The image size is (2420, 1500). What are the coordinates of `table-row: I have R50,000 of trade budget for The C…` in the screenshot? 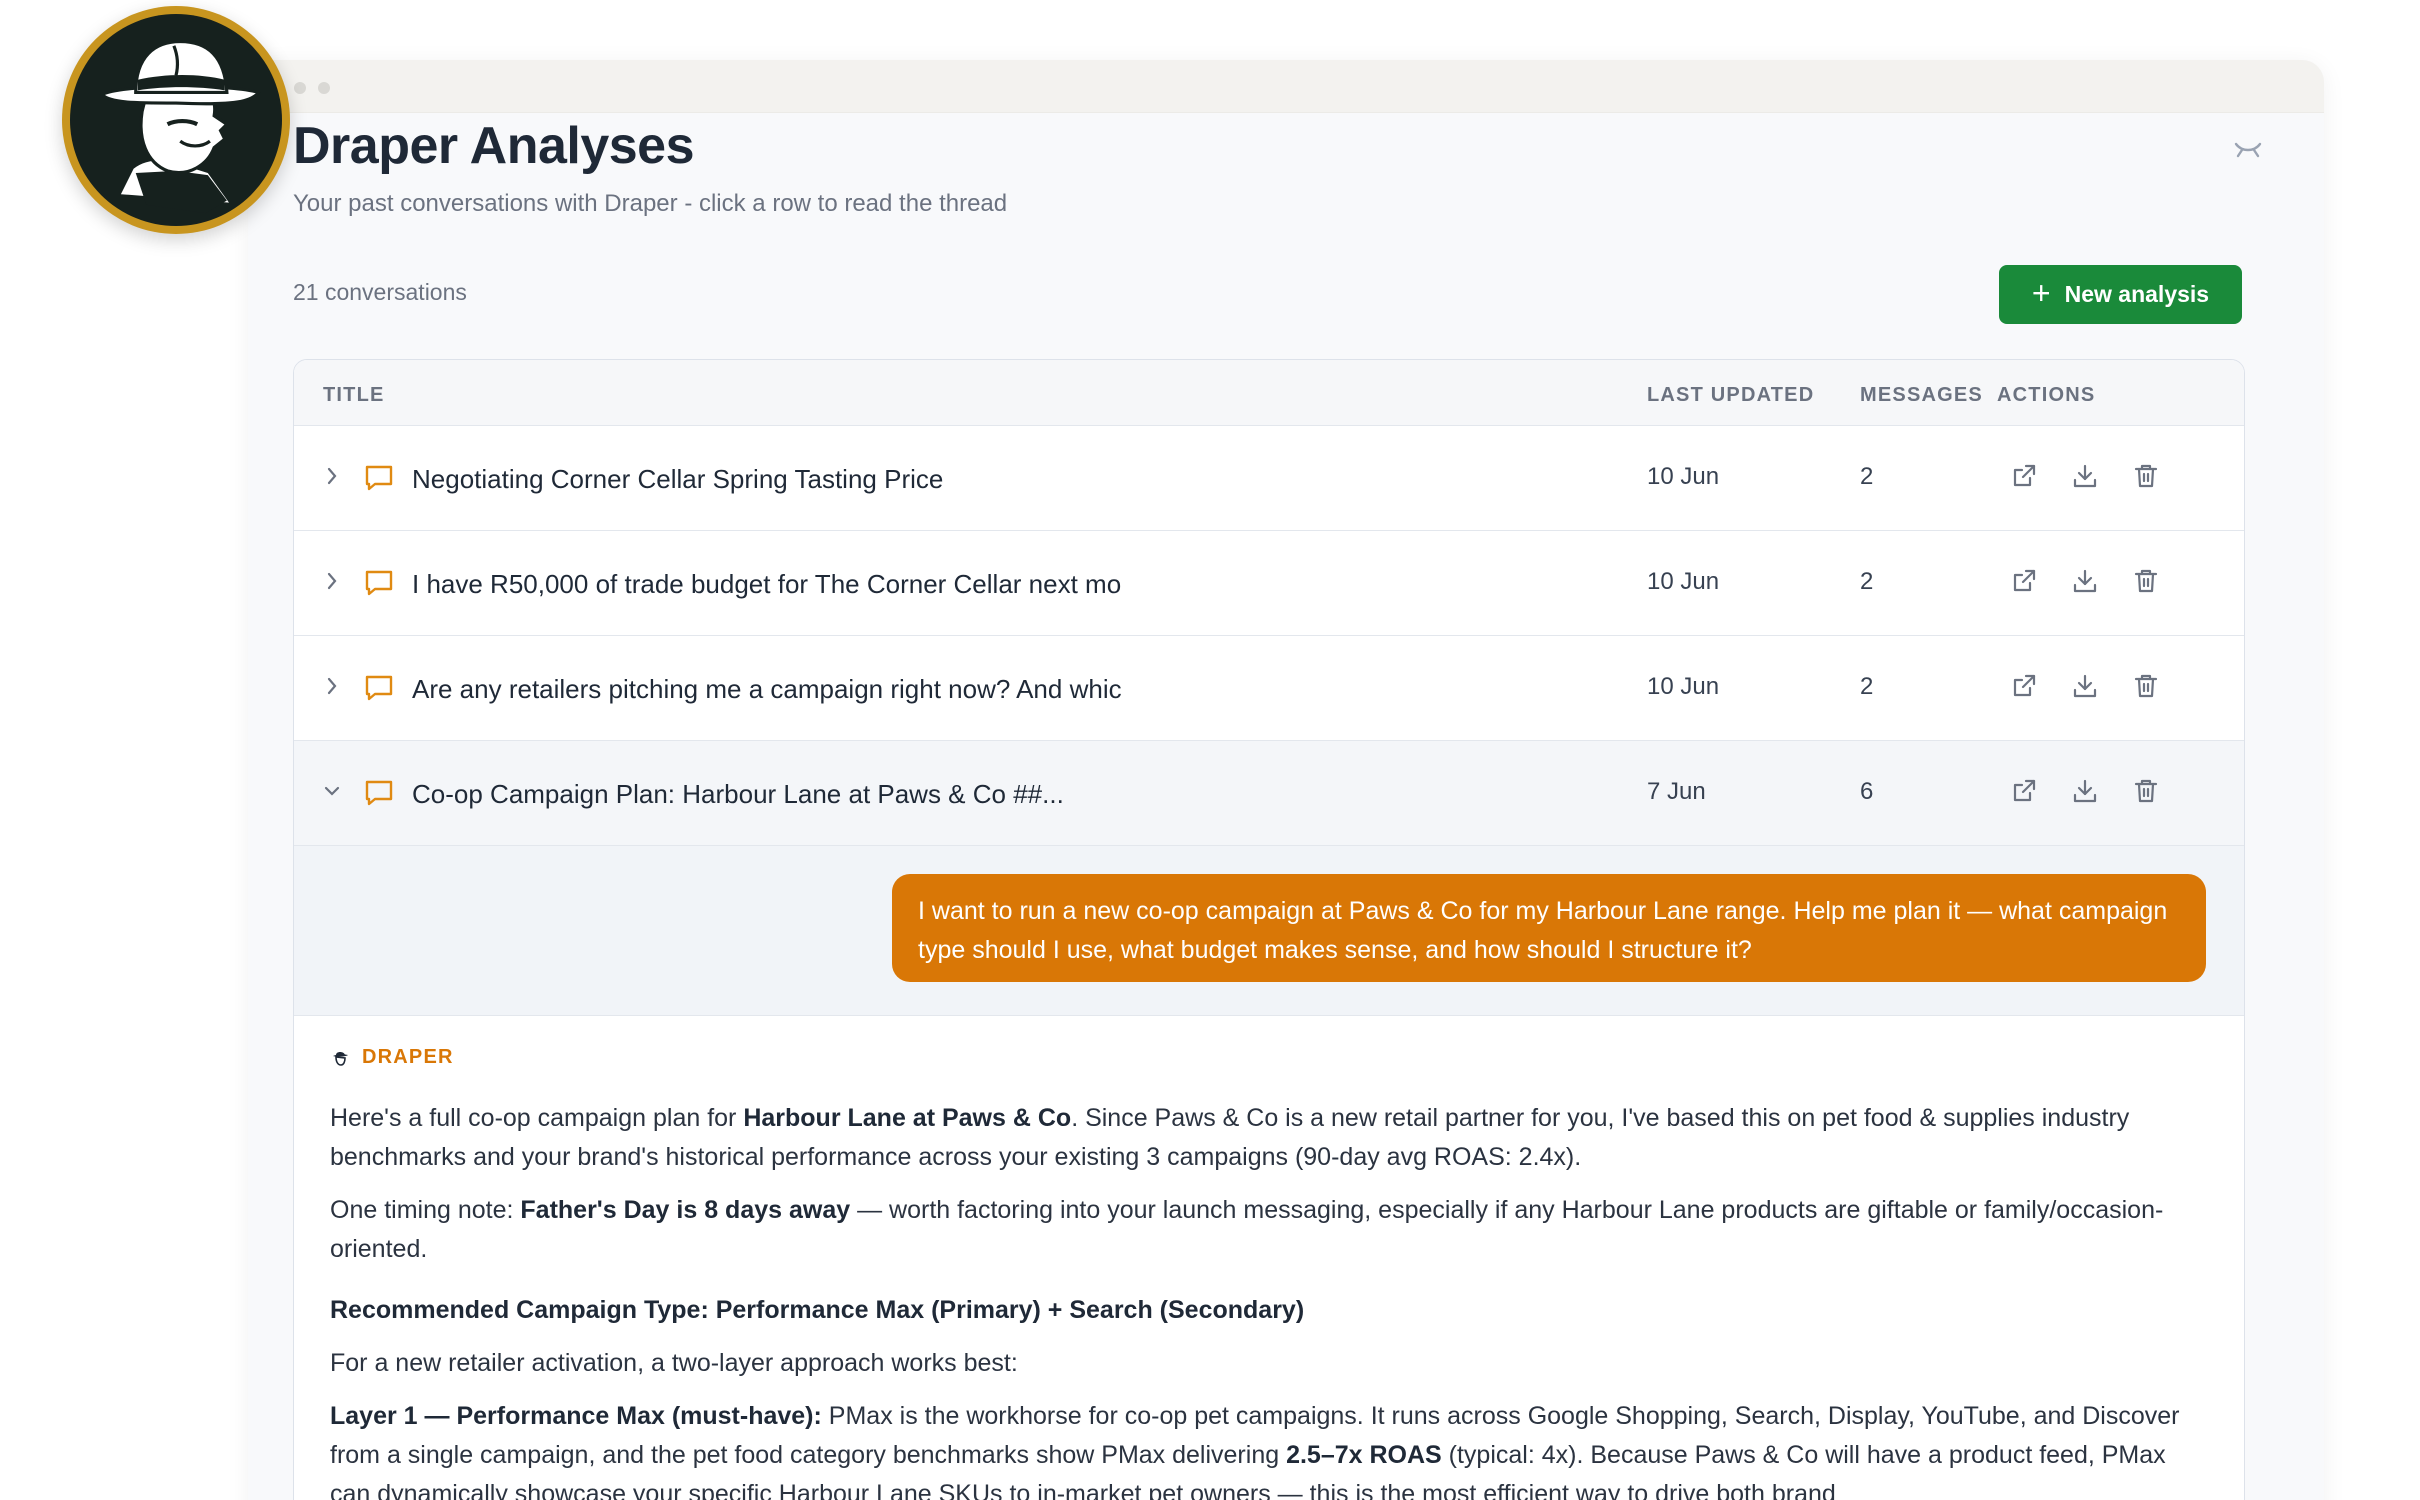 It's located at (1269, 583).